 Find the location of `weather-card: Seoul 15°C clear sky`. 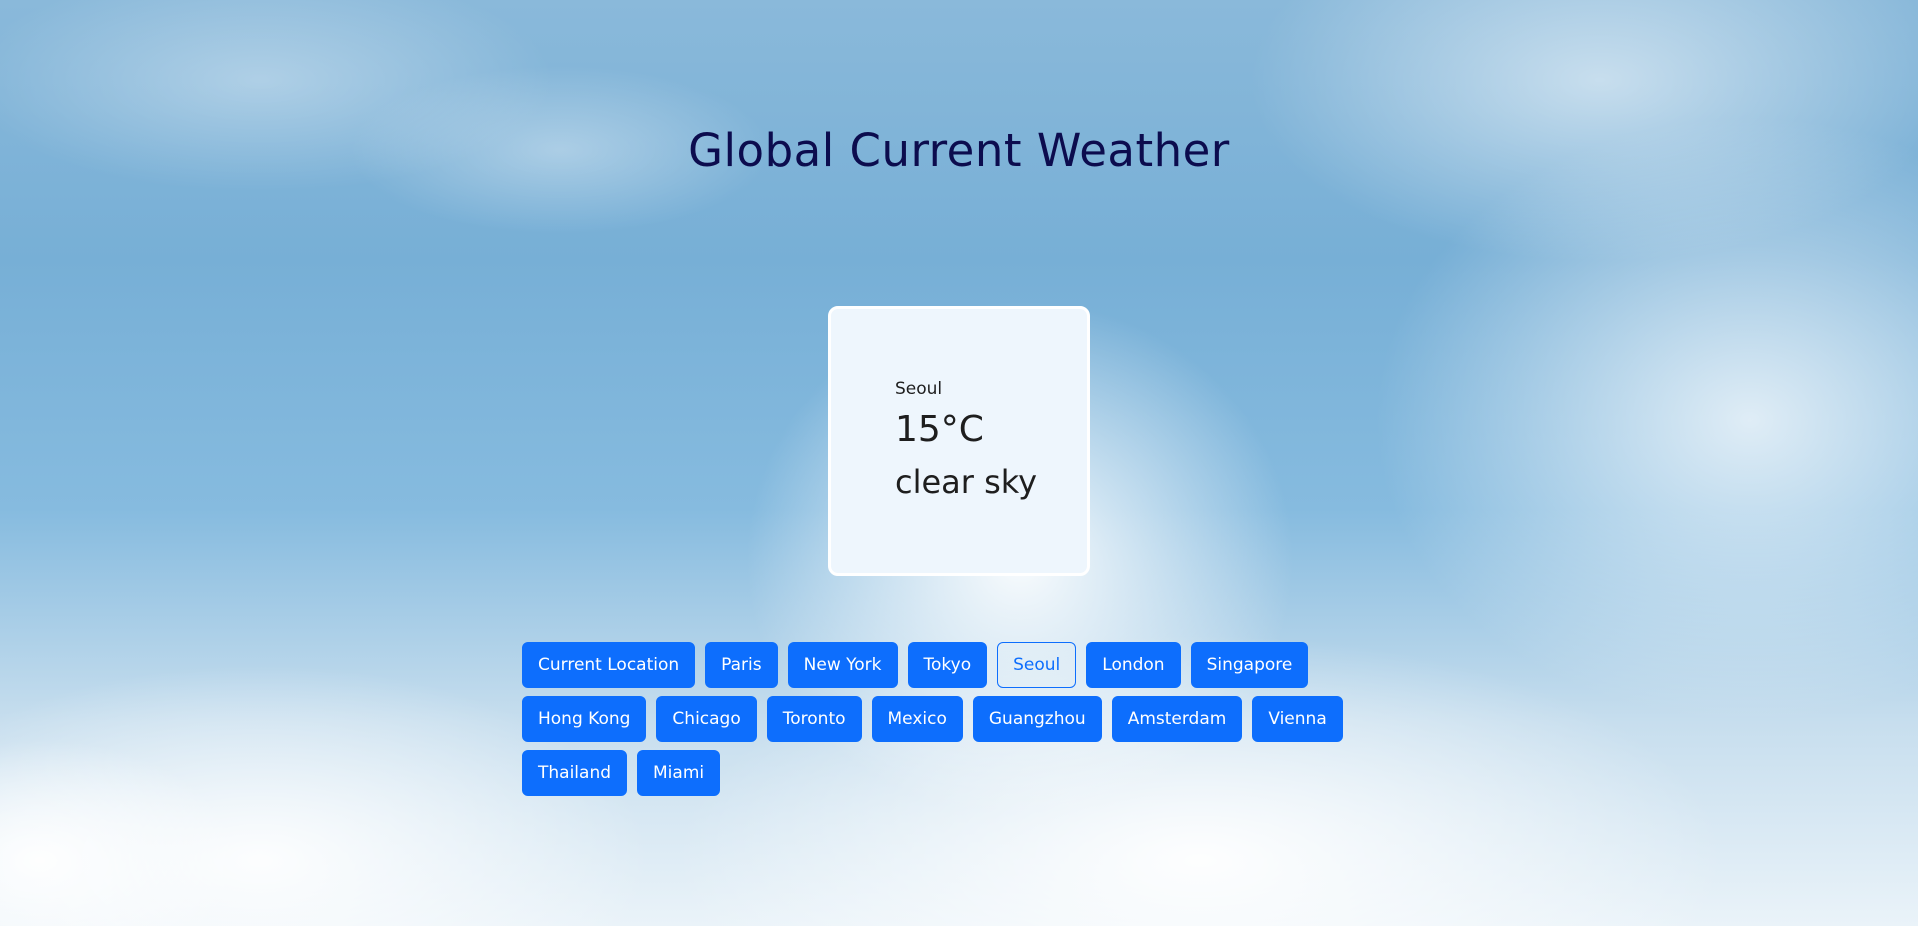

weather-card: Seoul 15°C clear sky is located at coordinates (959, 441).